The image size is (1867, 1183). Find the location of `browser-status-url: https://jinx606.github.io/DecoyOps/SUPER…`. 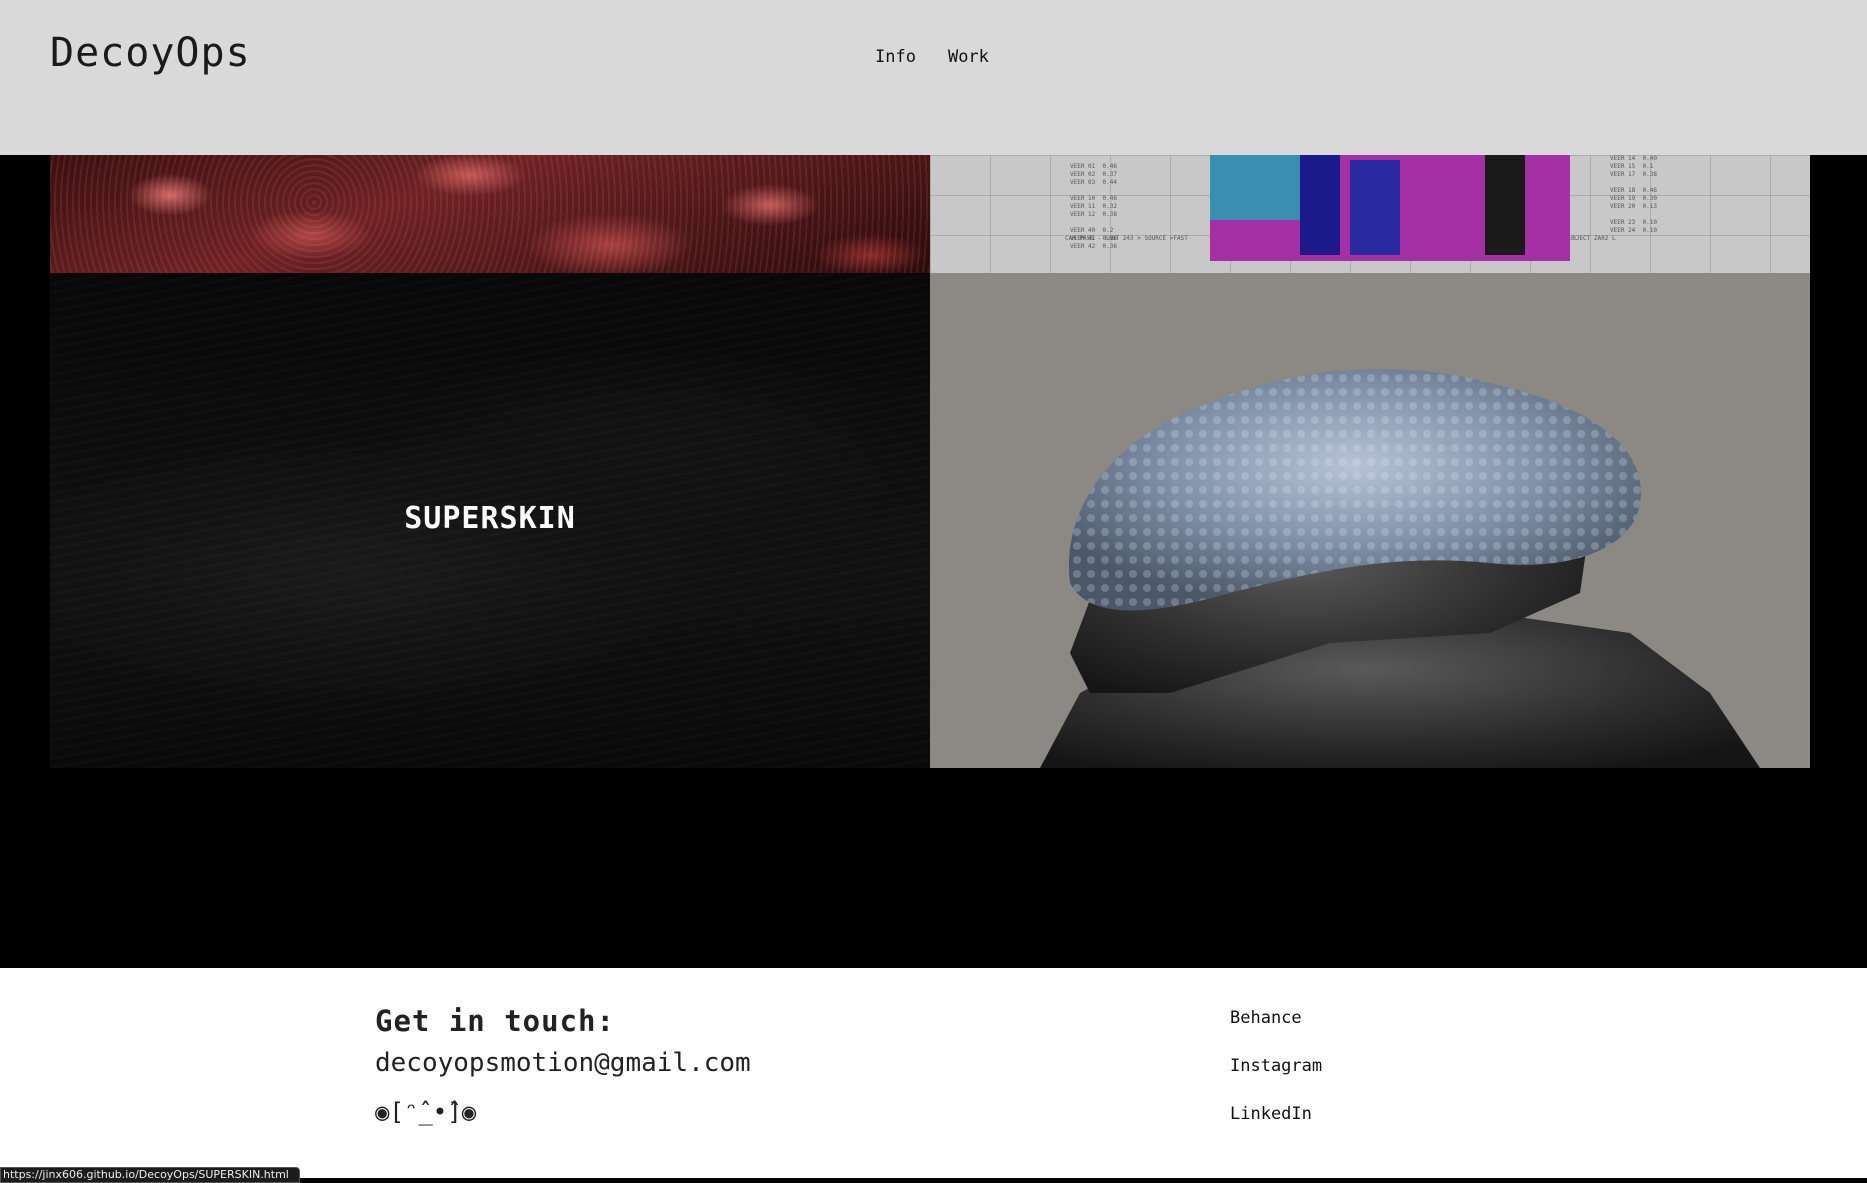

browser-status-url: https://jinx606.github.io/DecoyOps/SUPER… is located at coordinates (150, 1175).